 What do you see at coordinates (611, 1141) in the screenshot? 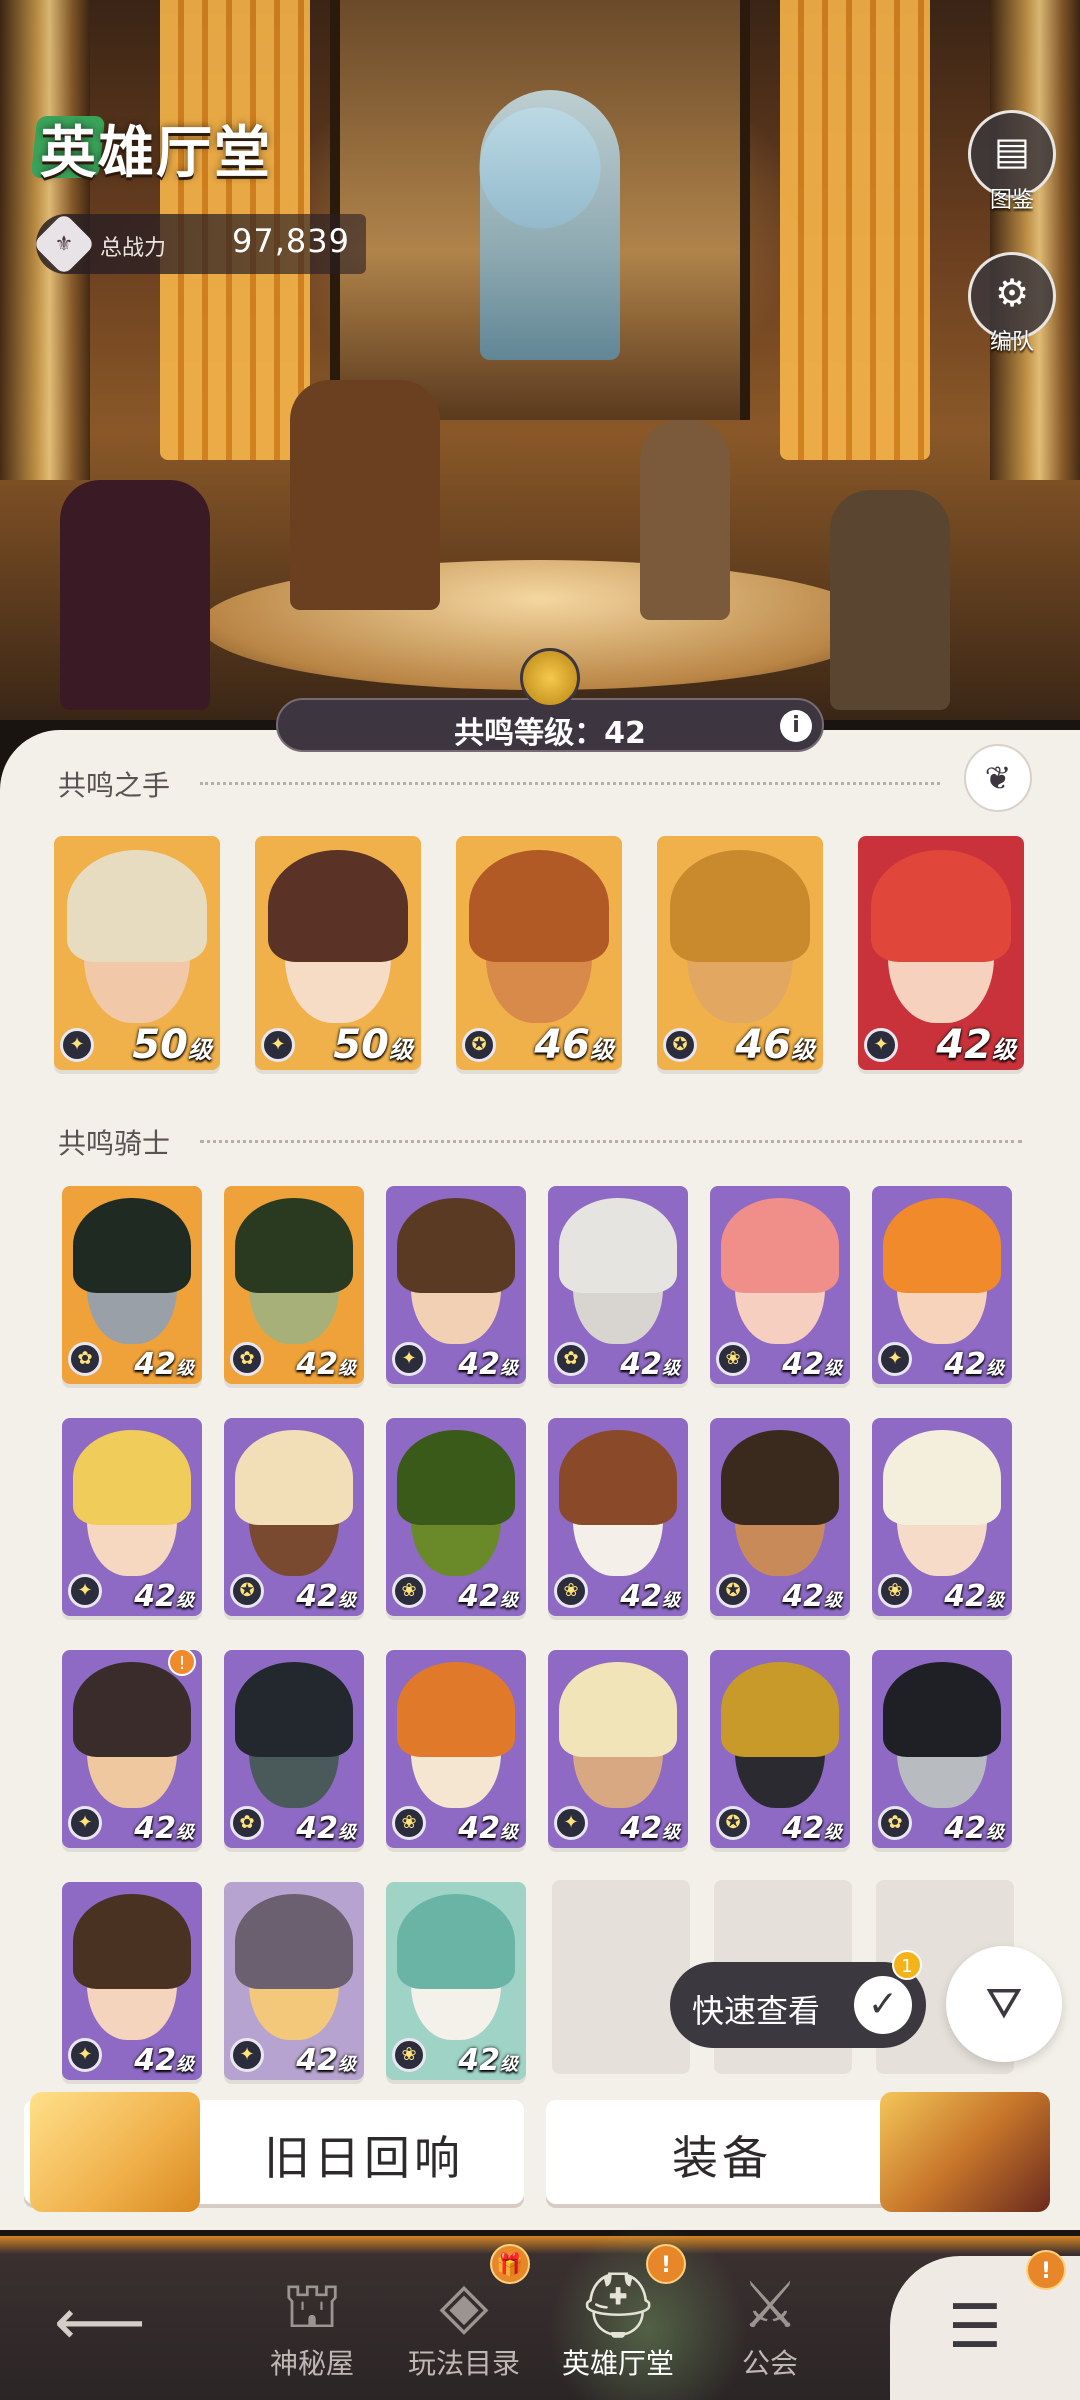
I see `section-divider` at bounding box center [611, 1141].